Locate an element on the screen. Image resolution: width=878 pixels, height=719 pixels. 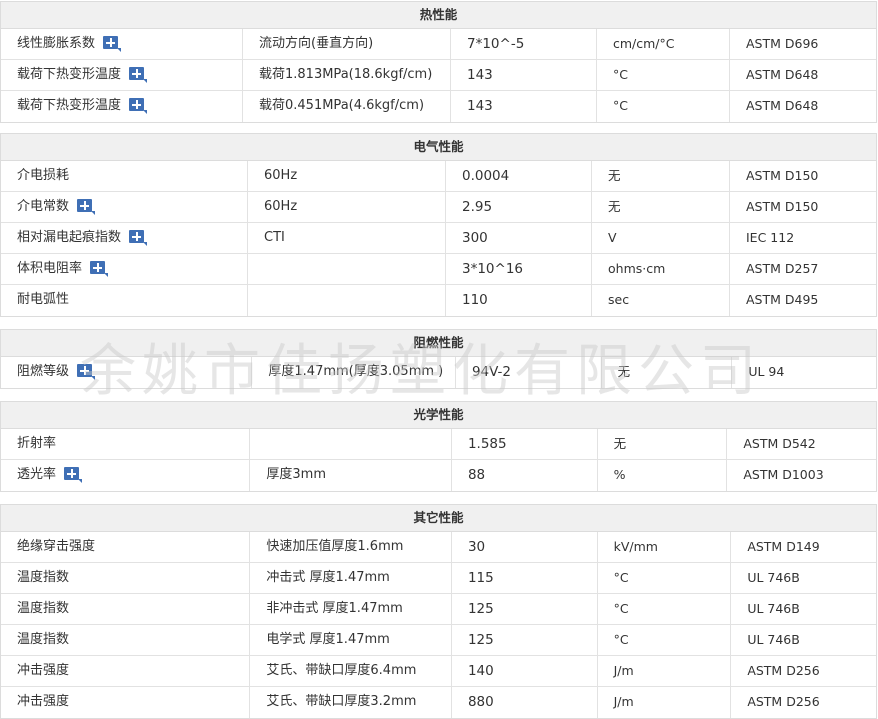
property-value: 94V-2 is located at coordinates (491, 372).